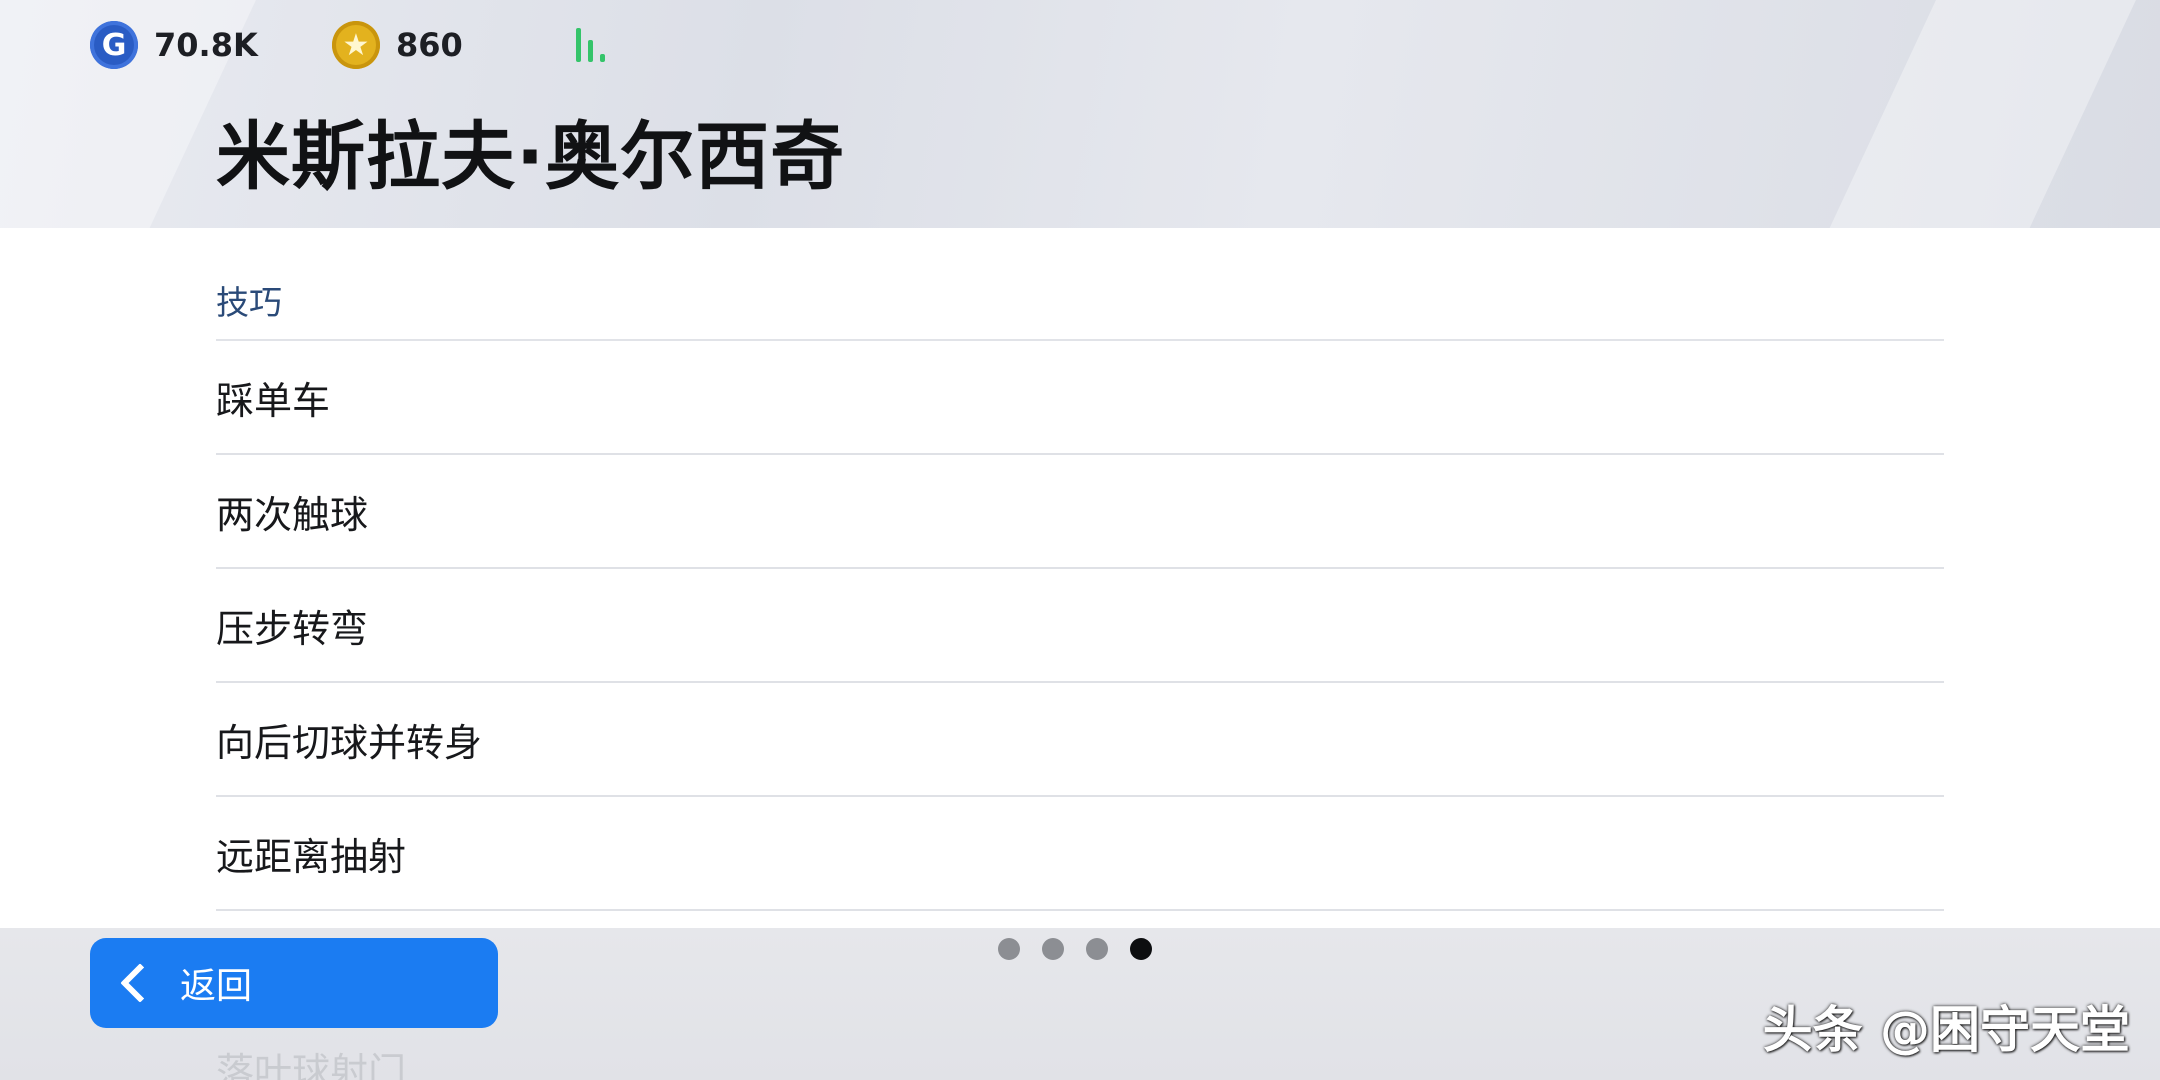 The width and height of the screenshot is (2160, 1080). Describe the element at coordinates (1080, 1004) in the screenshot. I see `footer-bar: 返回 落叶球射门 头条 @困守天堂` at that location.